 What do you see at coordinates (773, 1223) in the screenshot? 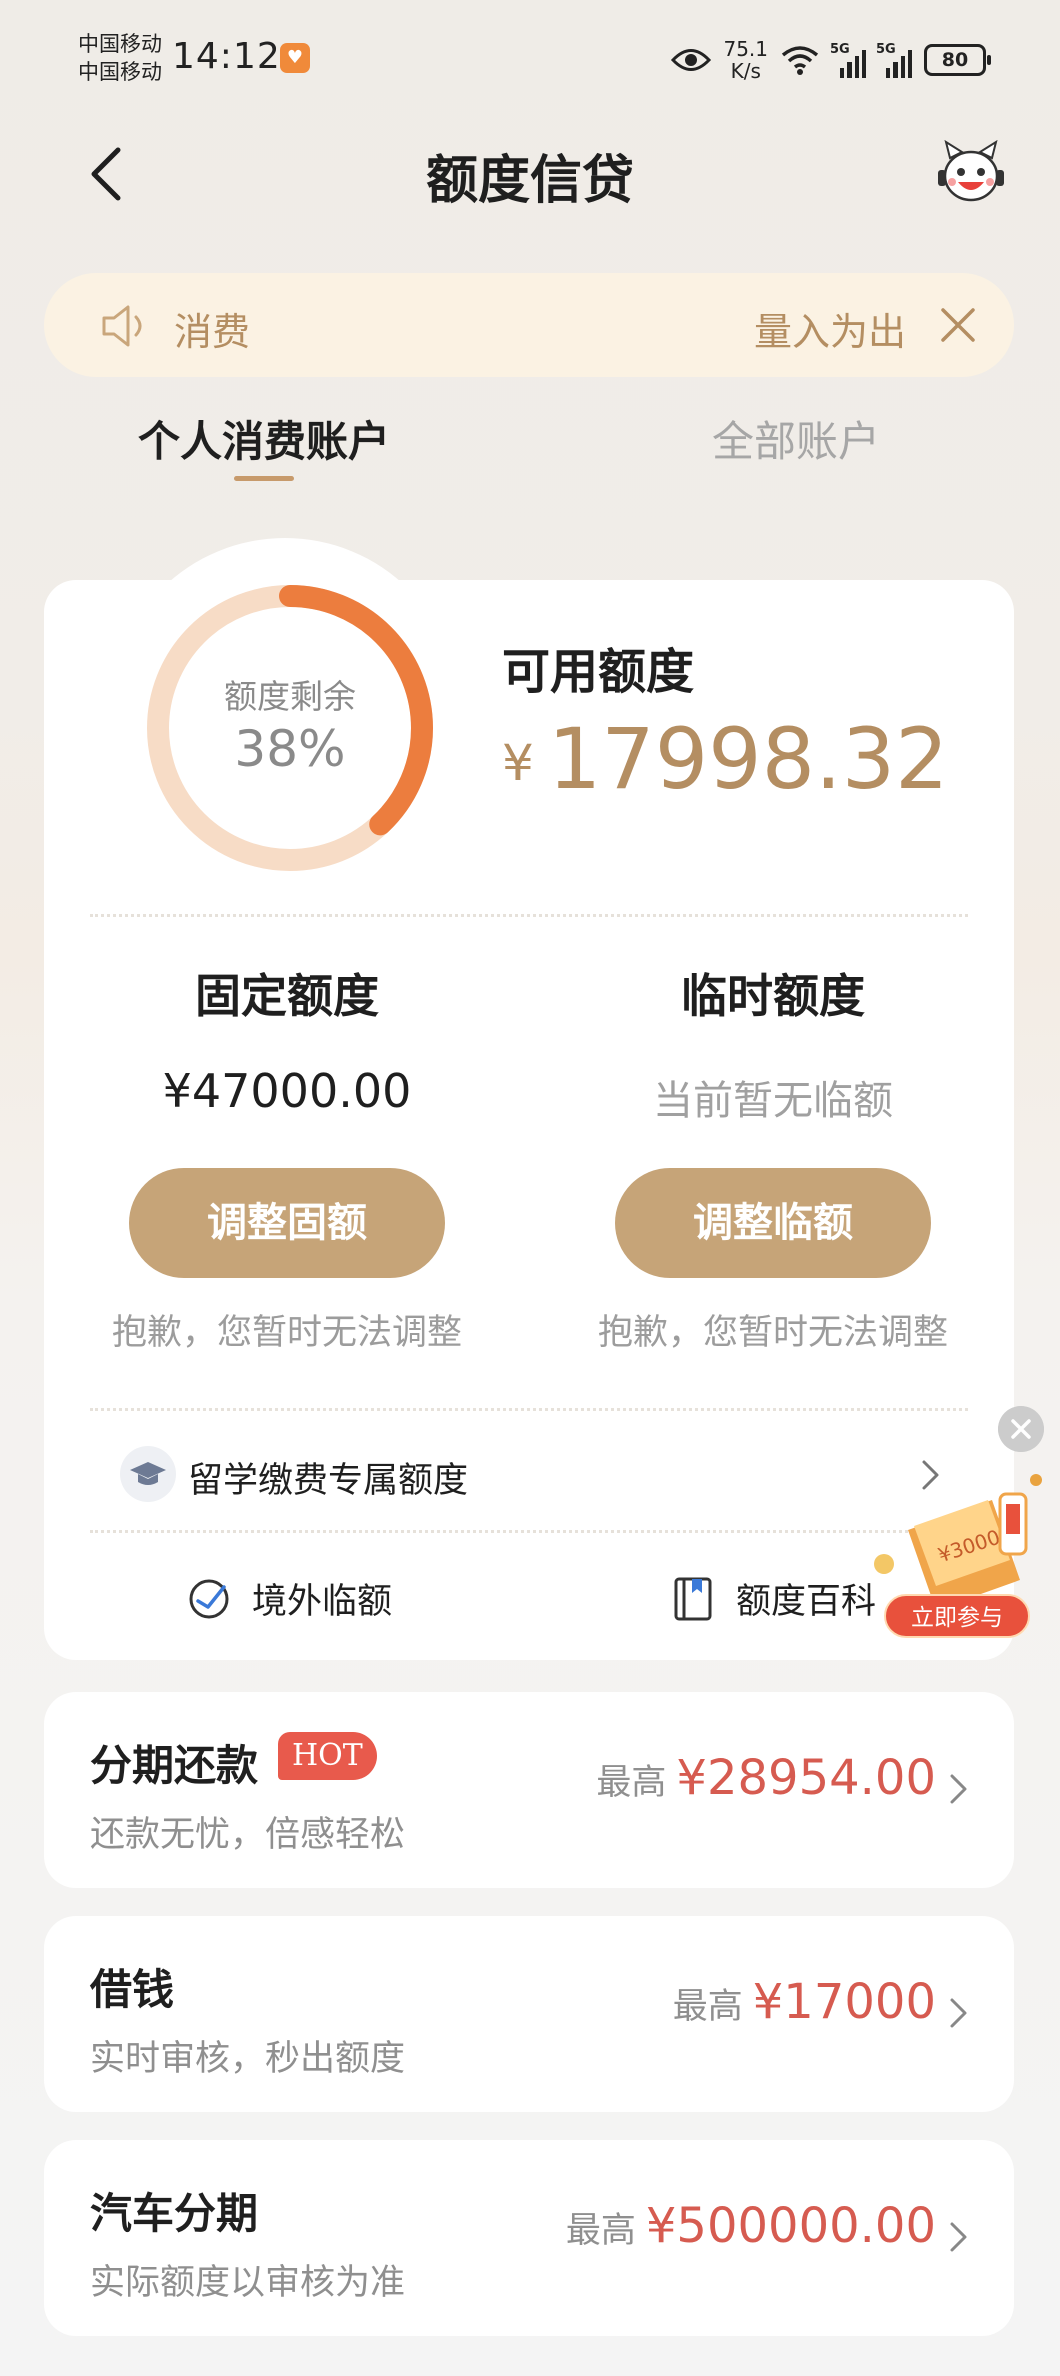
I see `adjust-temporary-credit-button: 调整临额` at bounding box center [773, 1223].